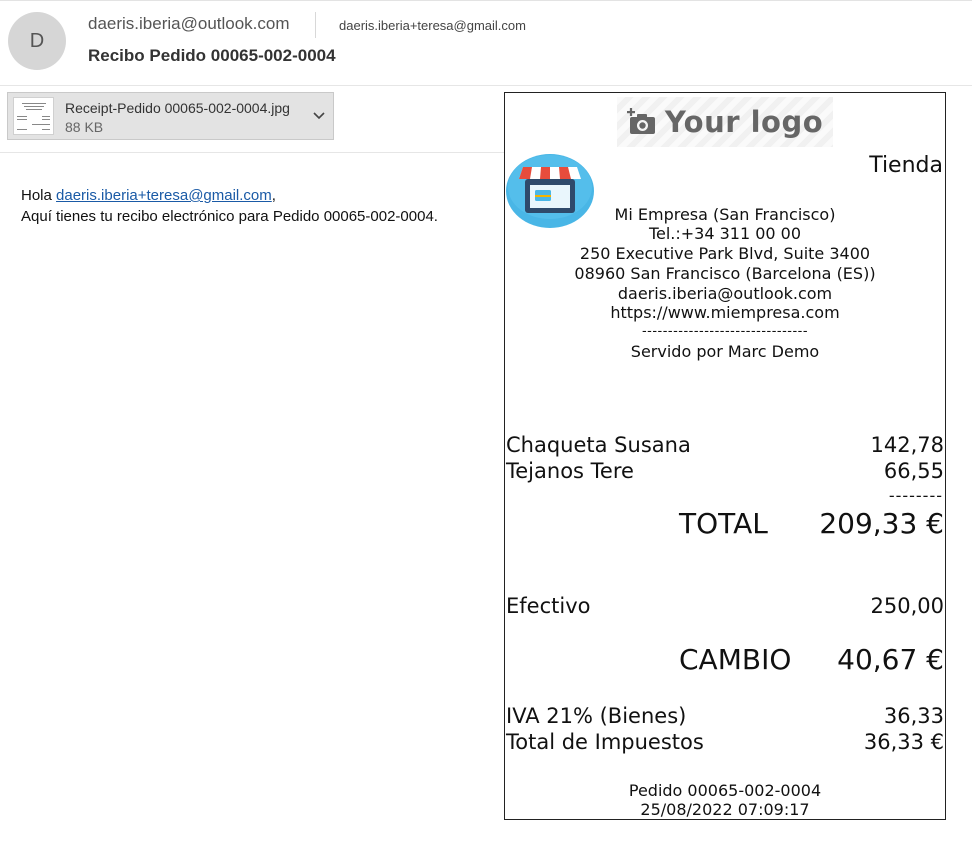 Image resolution: width=972 pixels, height=842 pixels. I want to click on total-value: 209,33 €, so click(881, 523).